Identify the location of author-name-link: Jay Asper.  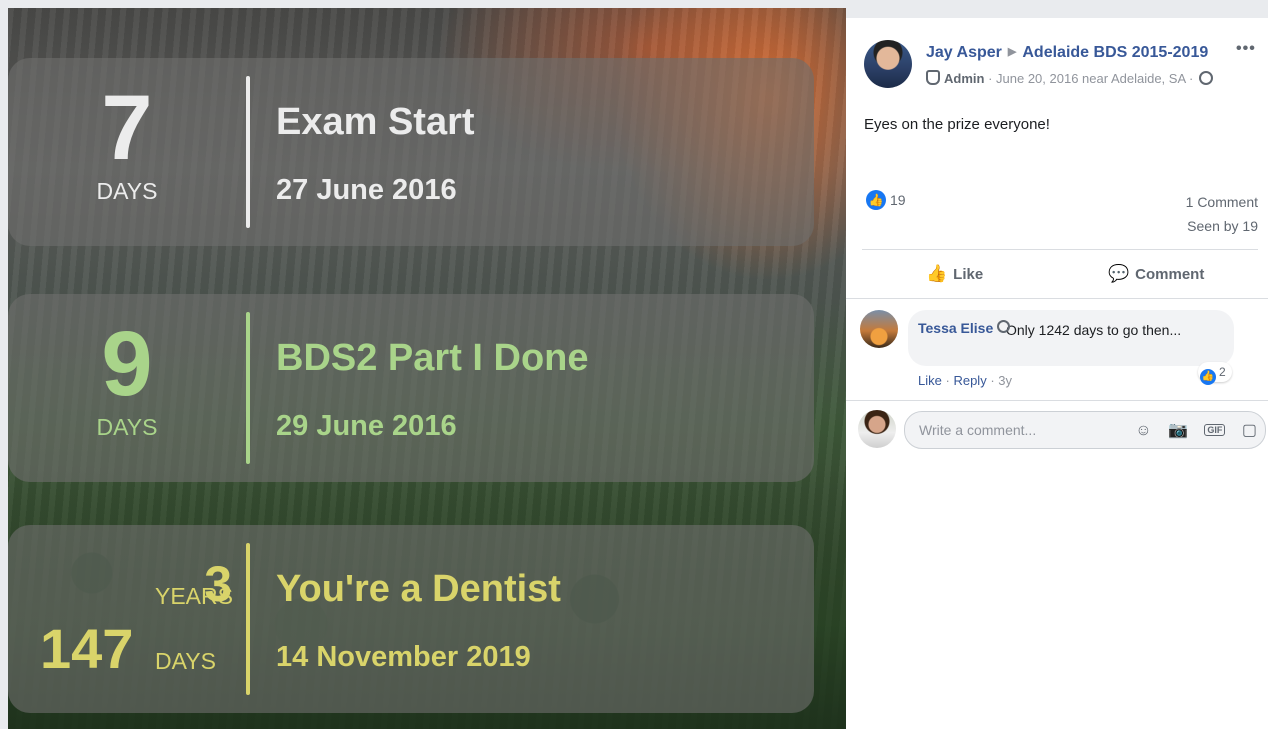
(964, 52).